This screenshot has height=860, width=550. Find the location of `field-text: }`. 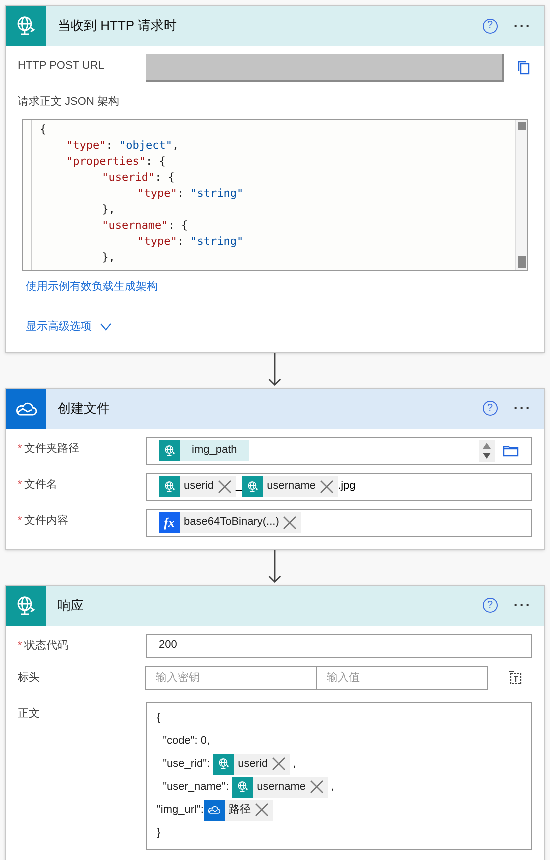

field-text: } is located at coordinates (159, 833).